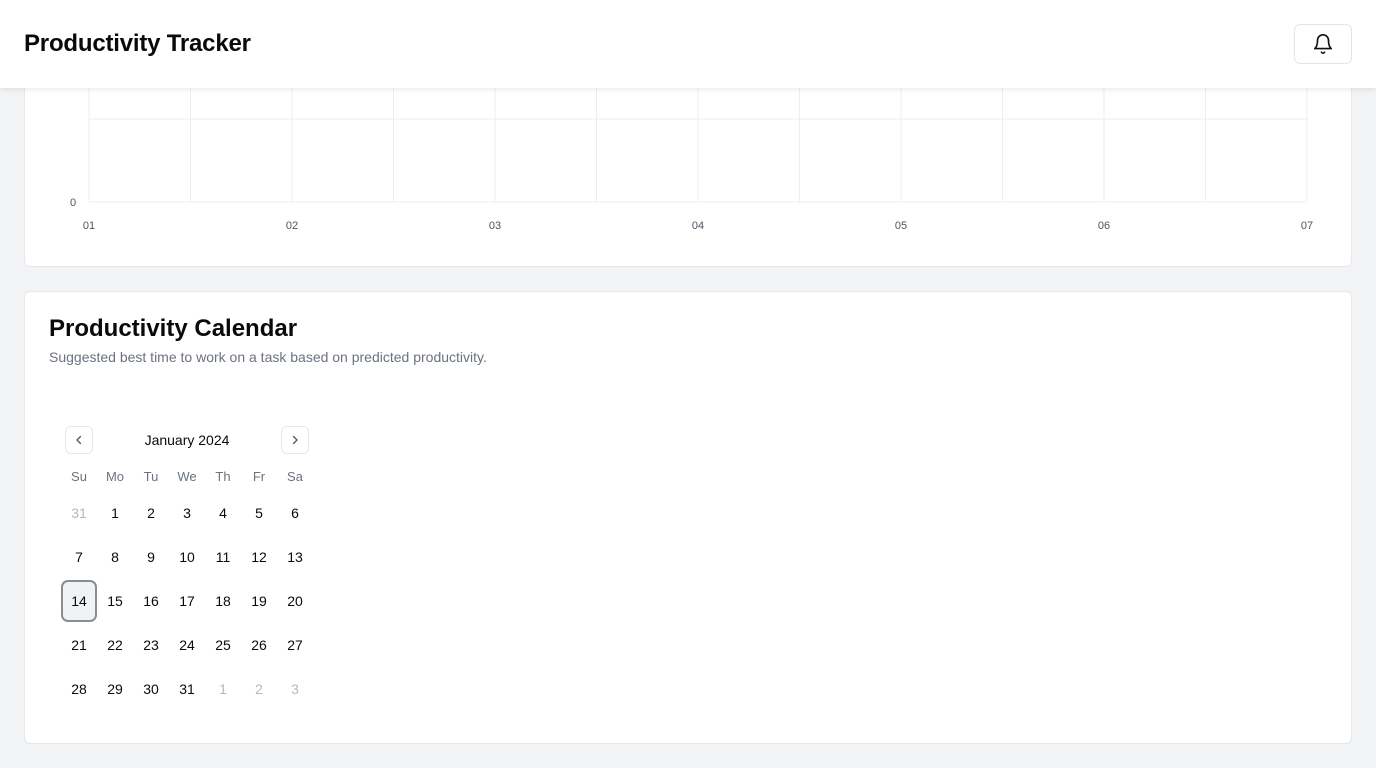  I want to click on calendar-day-number: 14, so click(79, 601).